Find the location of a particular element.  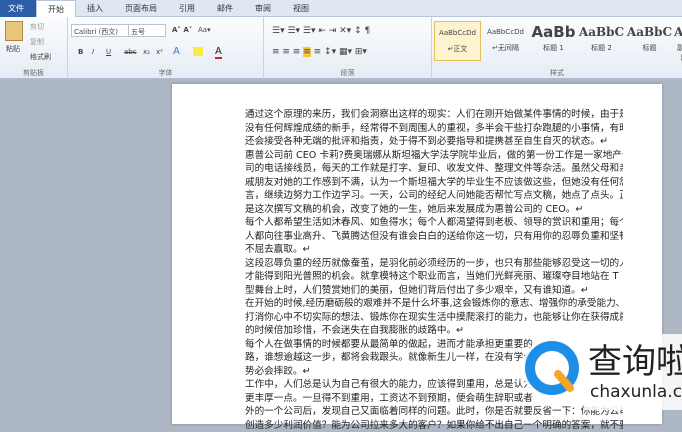

style-preview: AaBb is located at coordinates (553, 32).